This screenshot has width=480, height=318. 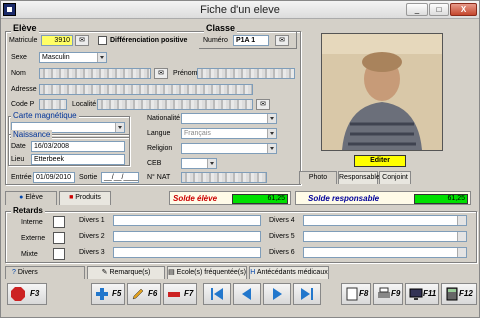 I want to click on question-icon: ?, so click(x=14, y=272).